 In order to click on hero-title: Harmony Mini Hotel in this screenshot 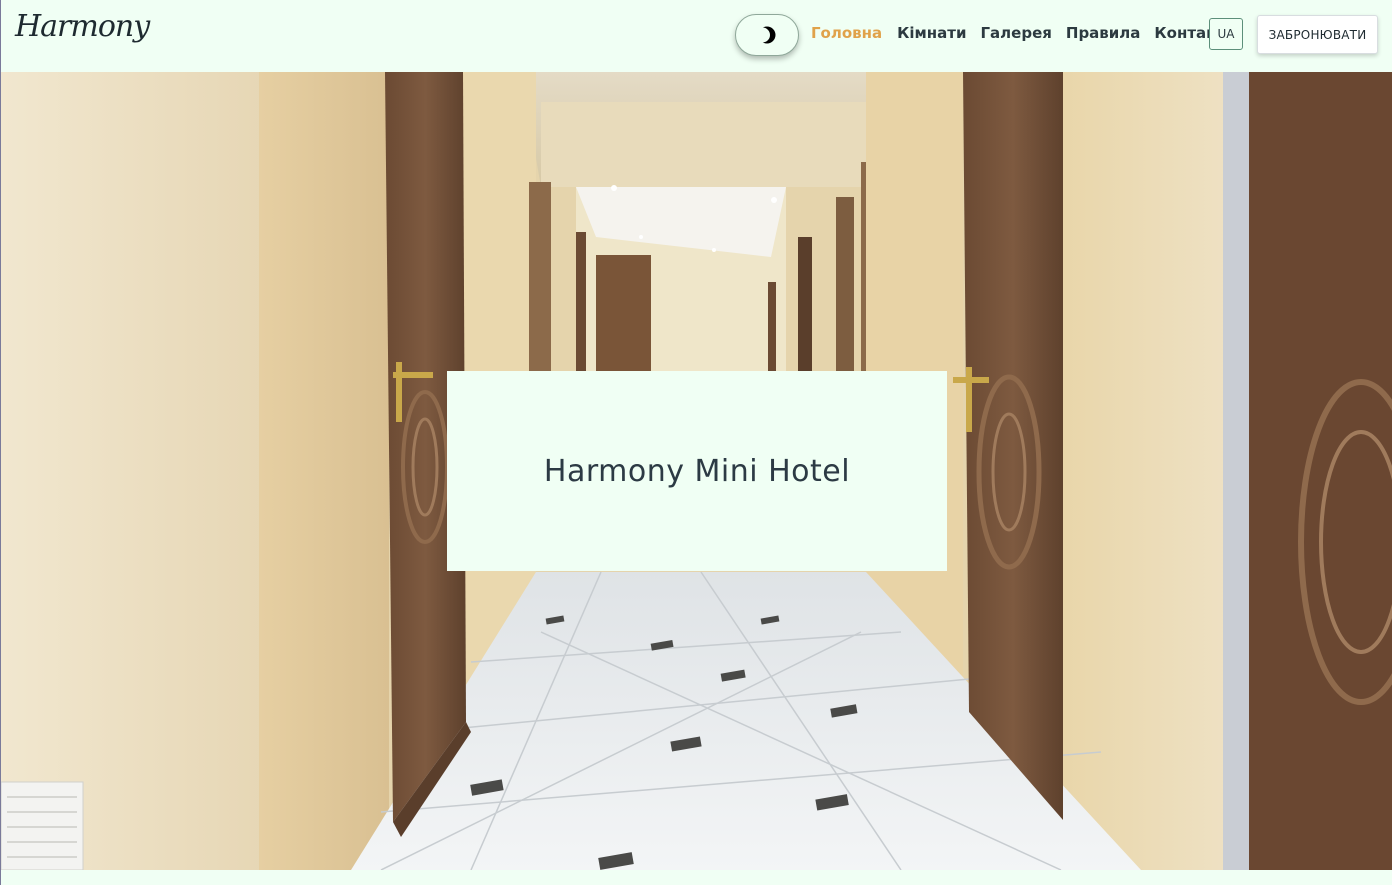, I will do `click(697, 471)`.